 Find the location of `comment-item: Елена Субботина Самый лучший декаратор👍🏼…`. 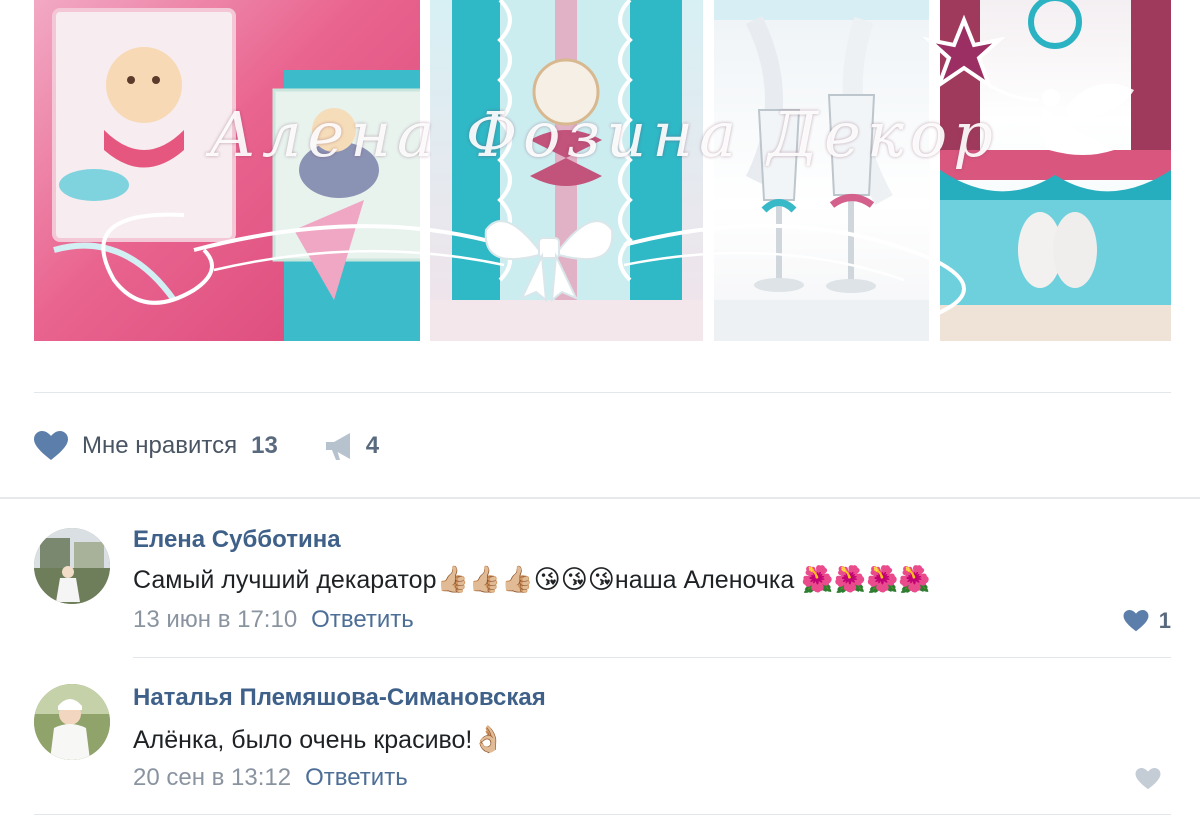

comment-item: Елена Субботина Самый лучший декаратор👍🏼… is located at coordinates (602, 579).